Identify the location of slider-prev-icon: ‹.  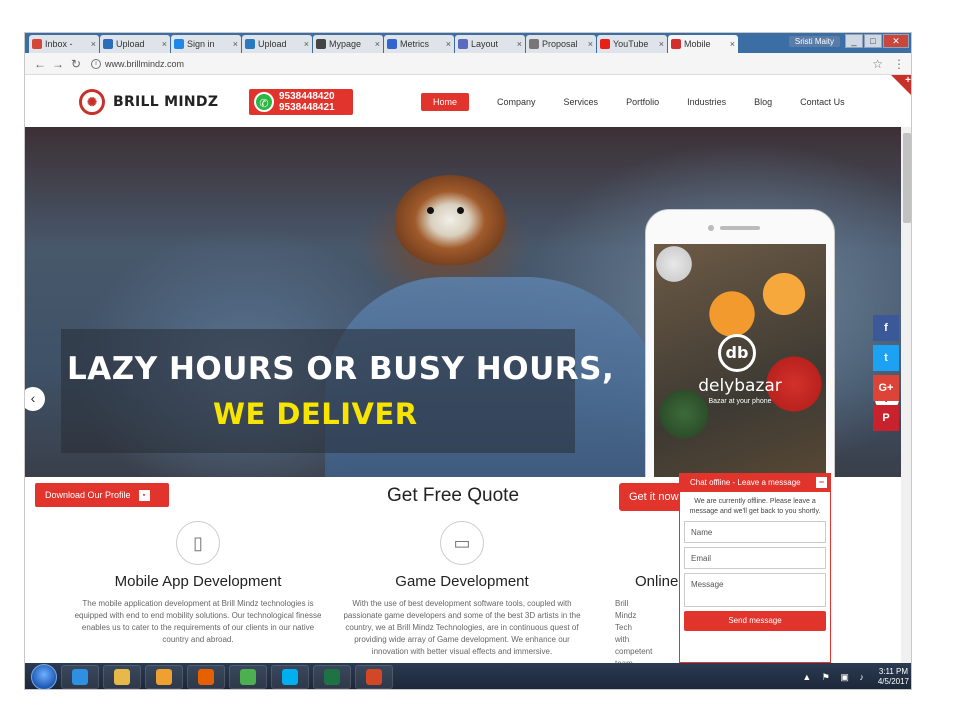
(35, 399).